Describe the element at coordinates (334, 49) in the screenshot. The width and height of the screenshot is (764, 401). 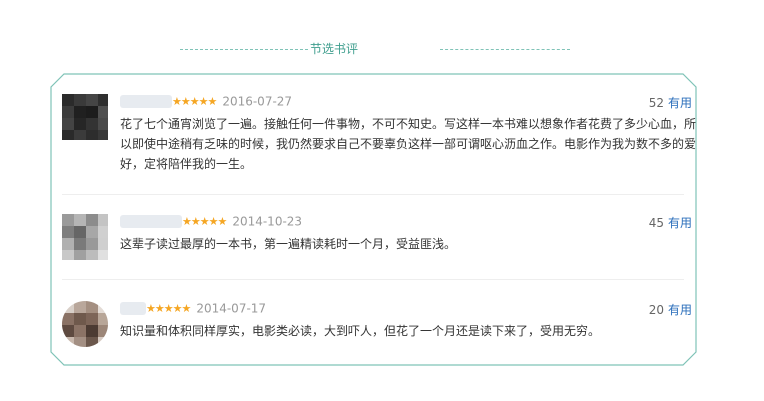
I see `section-title: 节选书评` at that location.